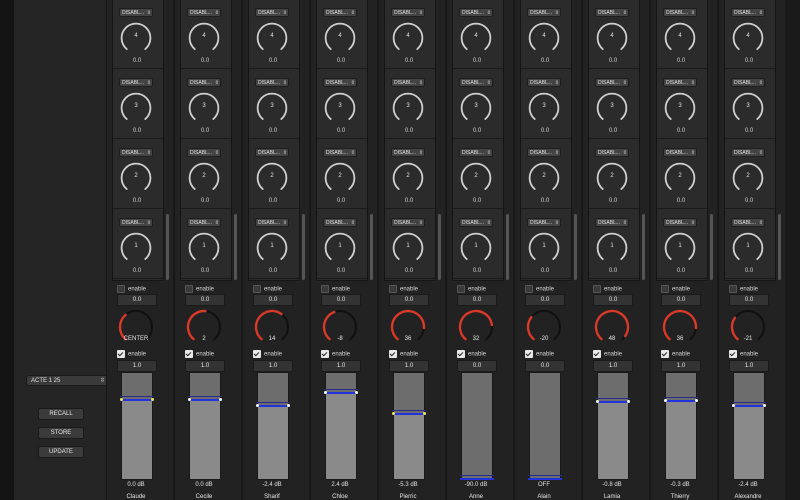 This screenshot has width=800, height=500. What do you see at coordinates (61, 452) in the screenshot?
I see `update-button: UPDATE` at bounding box center [61, 452].